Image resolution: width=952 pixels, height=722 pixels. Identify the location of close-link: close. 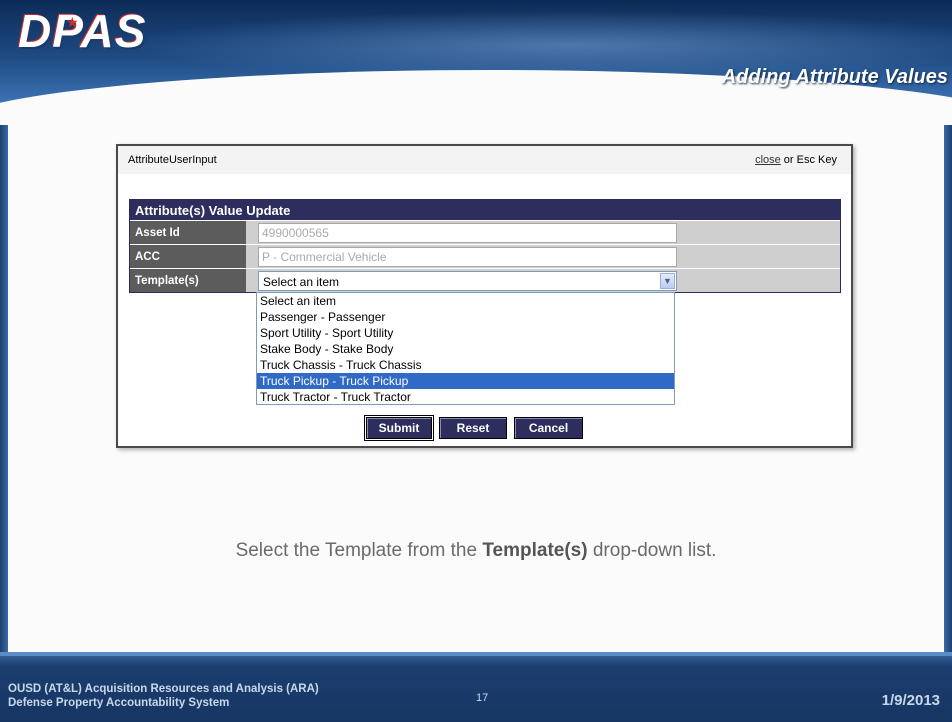
(768, 160).